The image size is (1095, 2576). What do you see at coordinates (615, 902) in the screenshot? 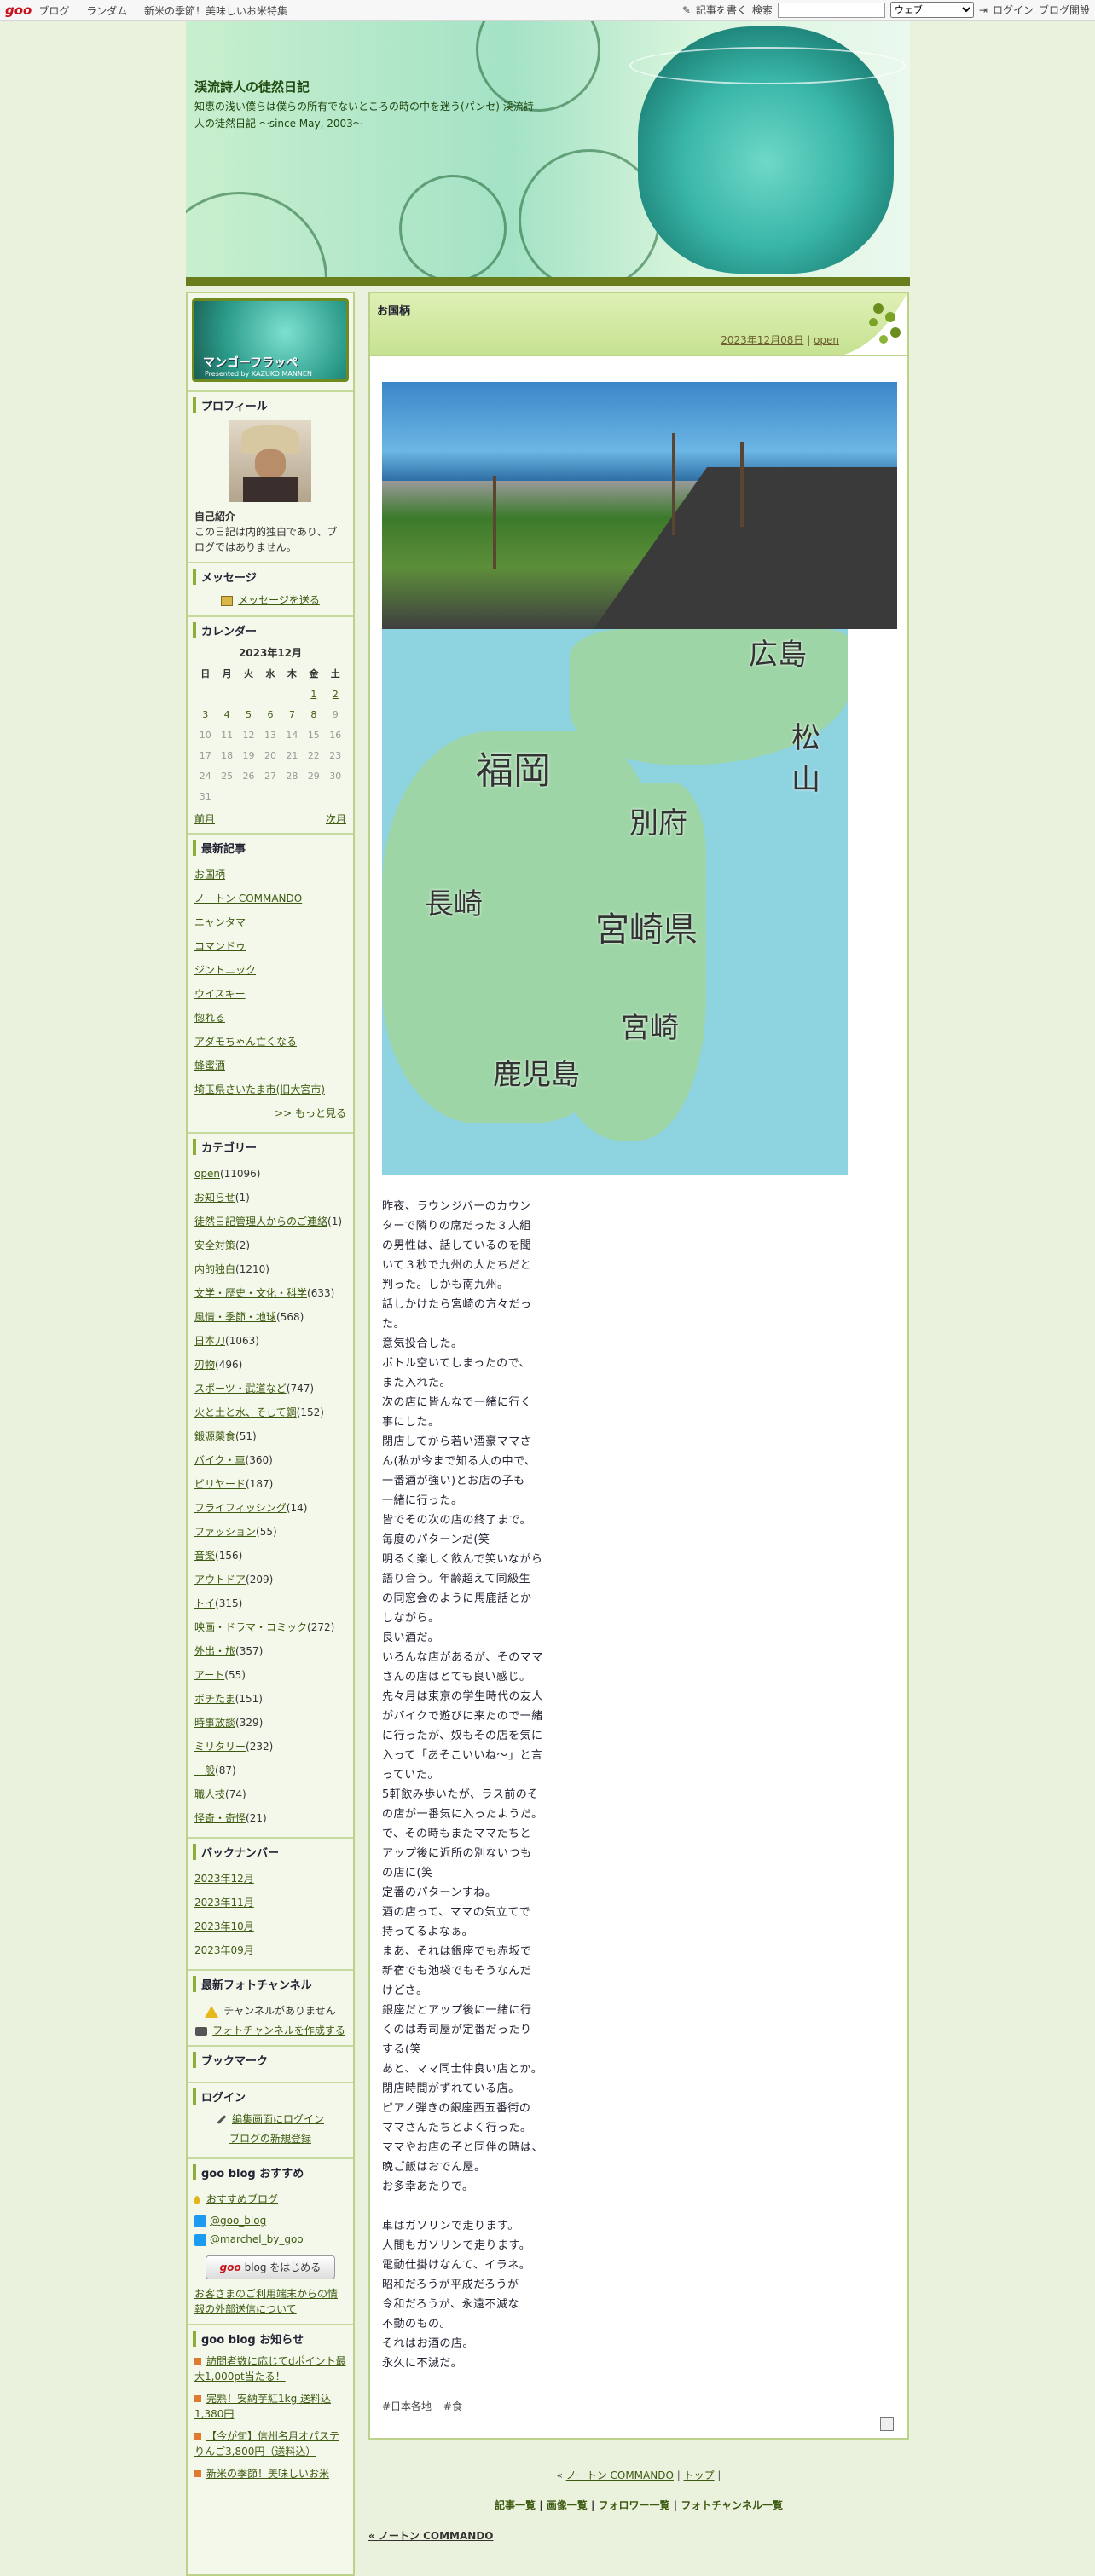
I see `kyushu-map: 広島 松山 福岡 別府 長崎 宮崎県 宮崎 鹿児島` at bounding box center [615, 902].